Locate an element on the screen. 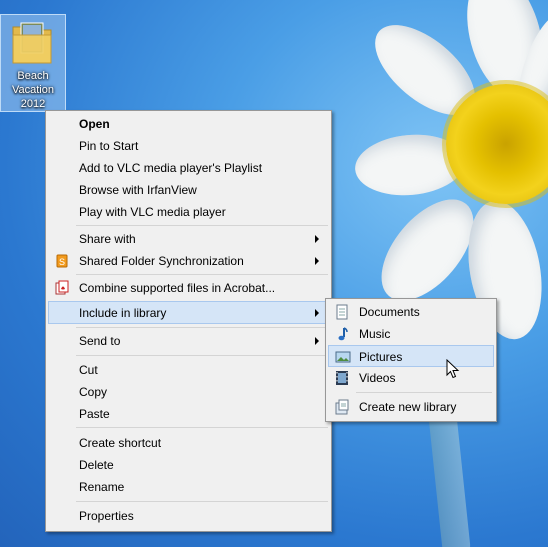  menu-item-label: Create shortcut is located at coordinates (120, 443).